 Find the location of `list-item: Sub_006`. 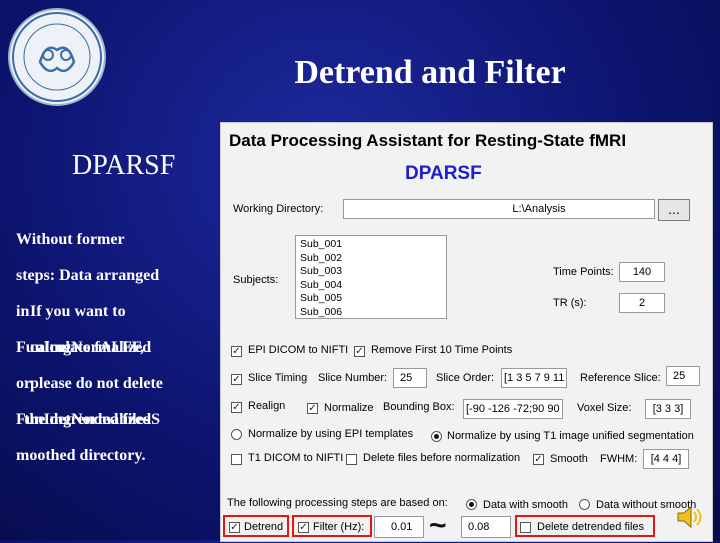

list-item: Sub_006 is located at coordinates (371, 313).